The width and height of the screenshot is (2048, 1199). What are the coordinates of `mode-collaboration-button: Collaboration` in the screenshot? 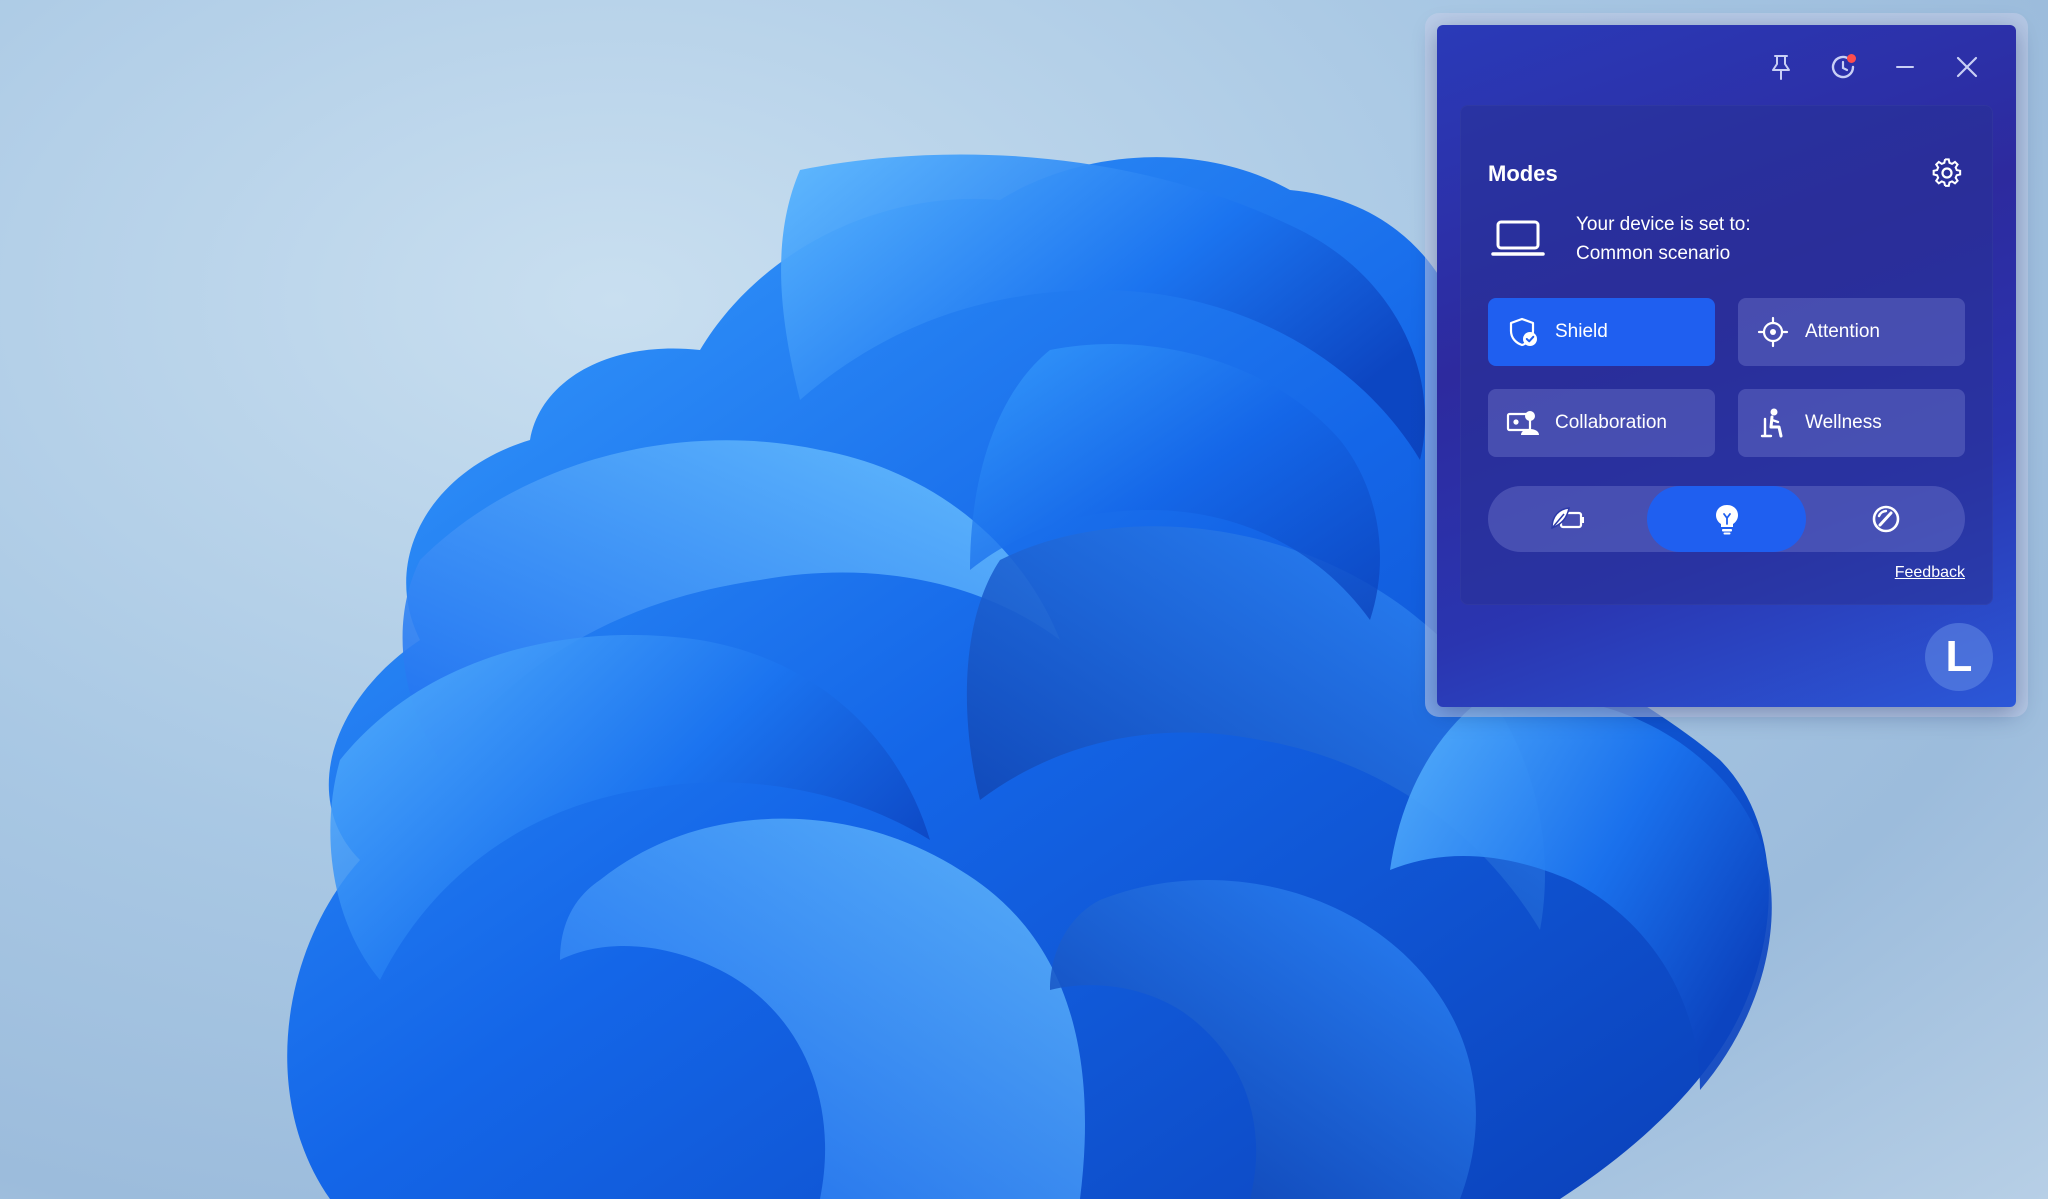 It's located at (1601, 423).